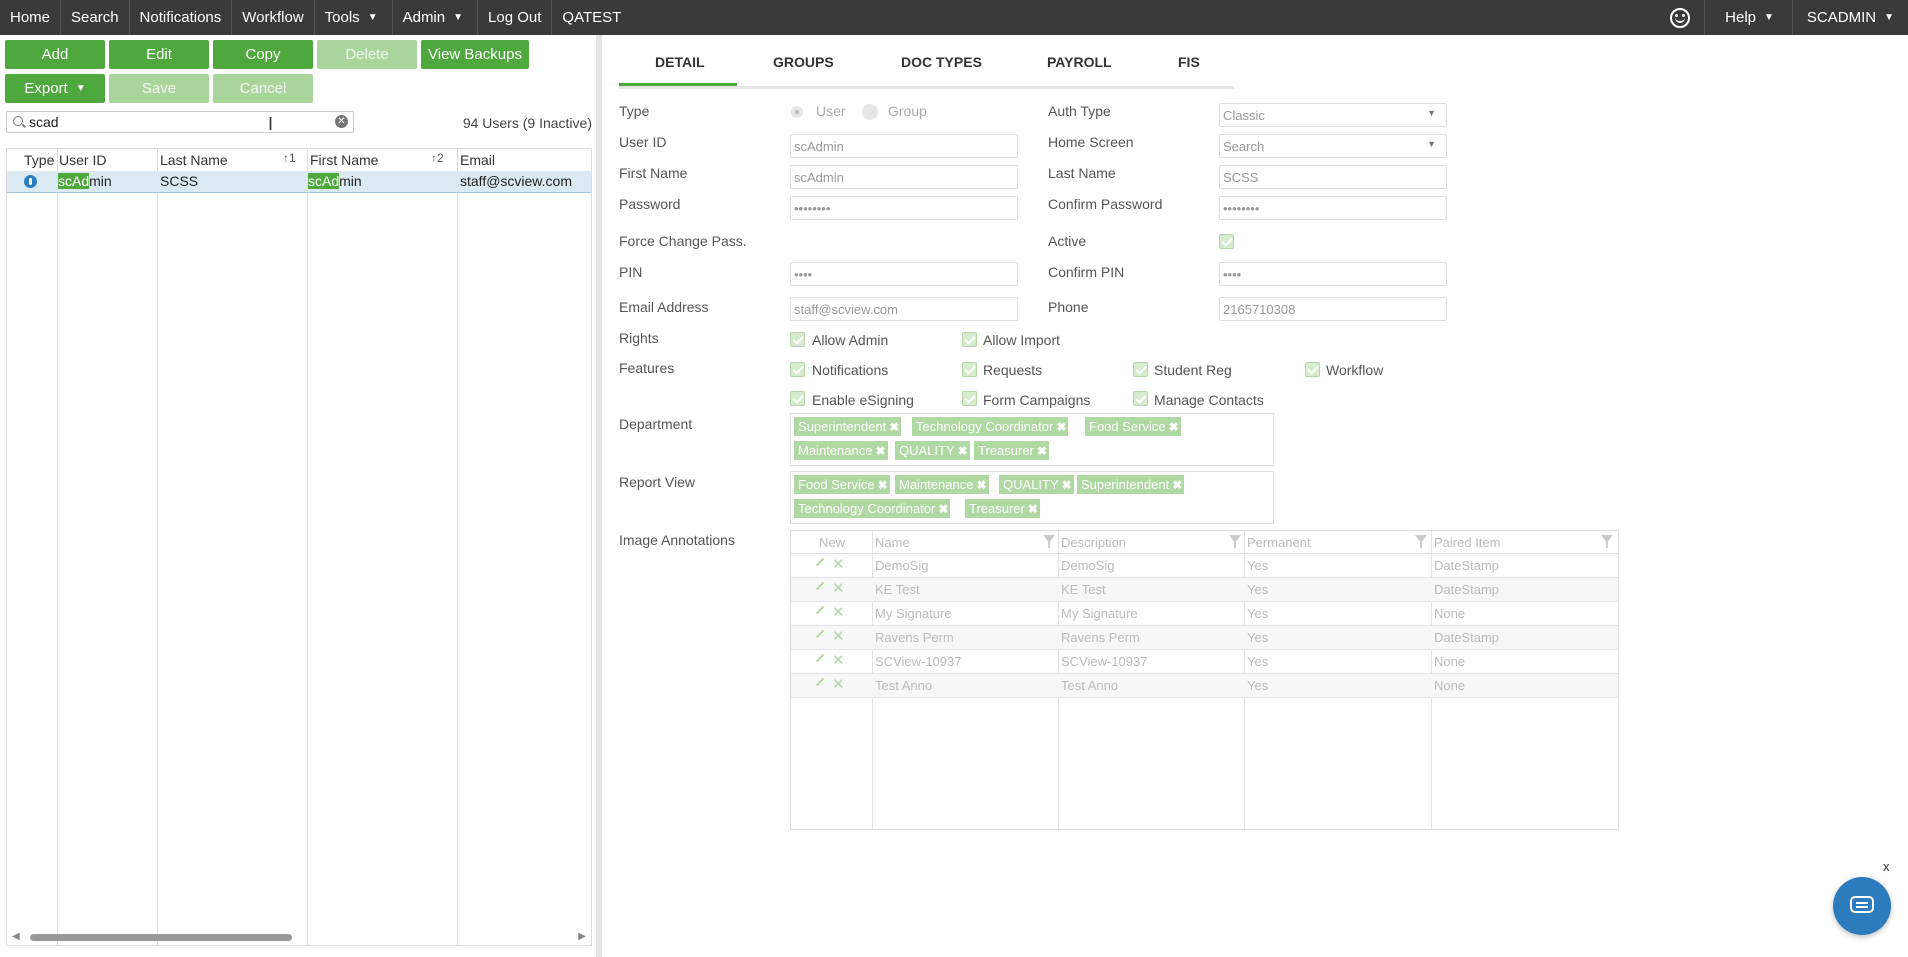  I want to click on panel-splitter, so click(599, 496).